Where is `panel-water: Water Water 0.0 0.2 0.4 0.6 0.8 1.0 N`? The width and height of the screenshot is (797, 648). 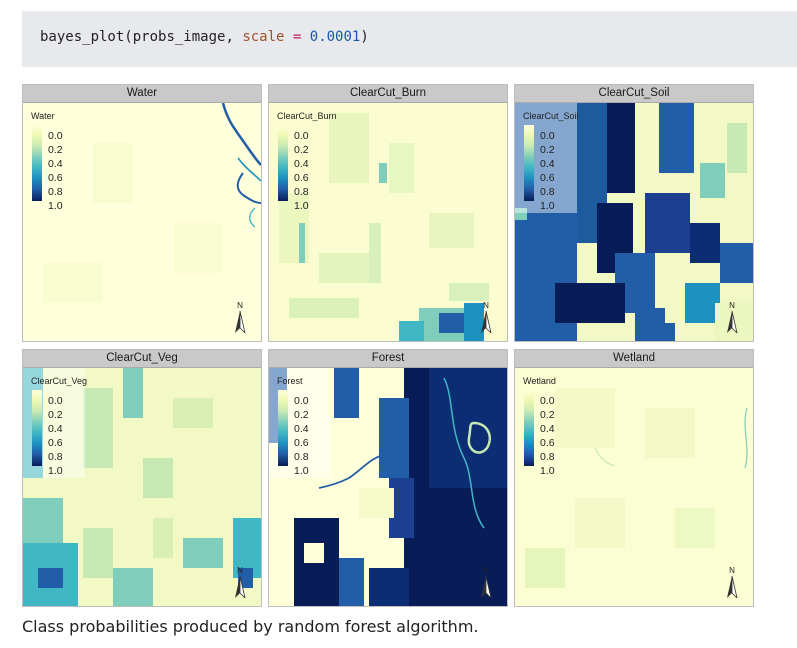
panel-water: Water Water 0.0 0.2 0.4 0.6 0.8 1.0 N is located at coordinates (142, 213).